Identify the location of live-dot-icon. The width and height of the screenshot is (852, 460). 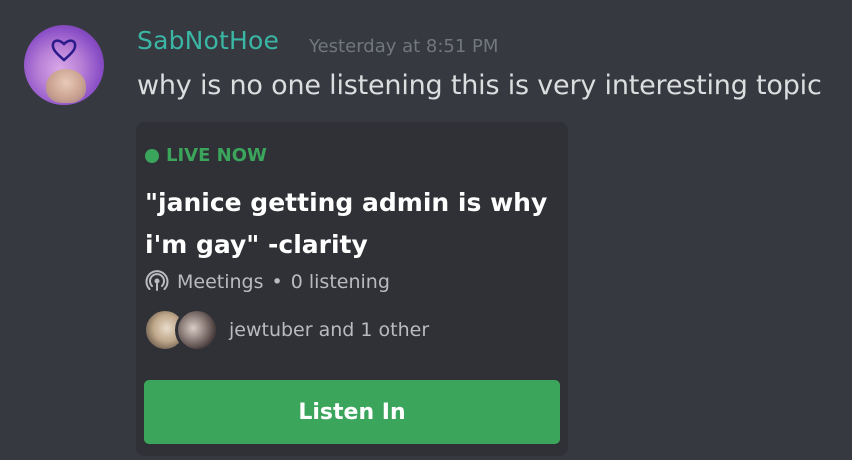
(152, 155).